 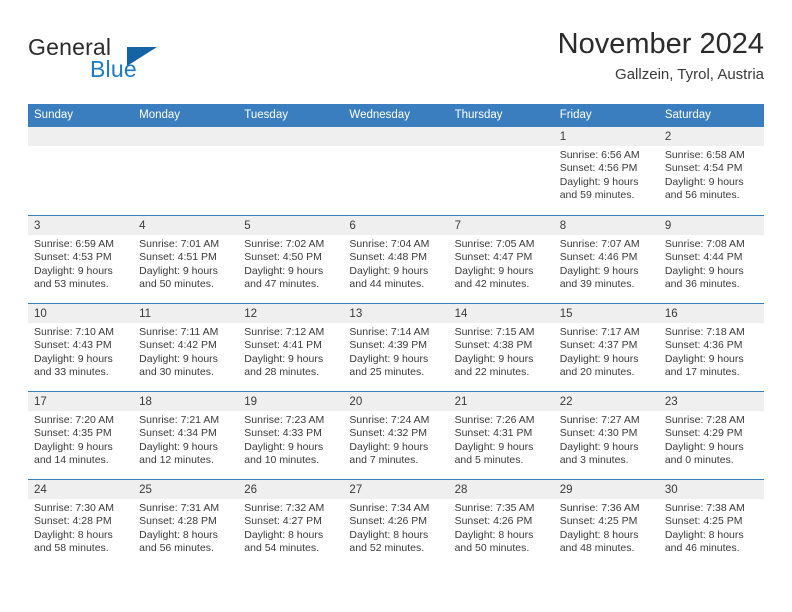 What do you see at coordinates (703, 257) in the screenshot?
I see `sunset-time: Sunset: 4:44 PM` at bounding box center [703, 257].